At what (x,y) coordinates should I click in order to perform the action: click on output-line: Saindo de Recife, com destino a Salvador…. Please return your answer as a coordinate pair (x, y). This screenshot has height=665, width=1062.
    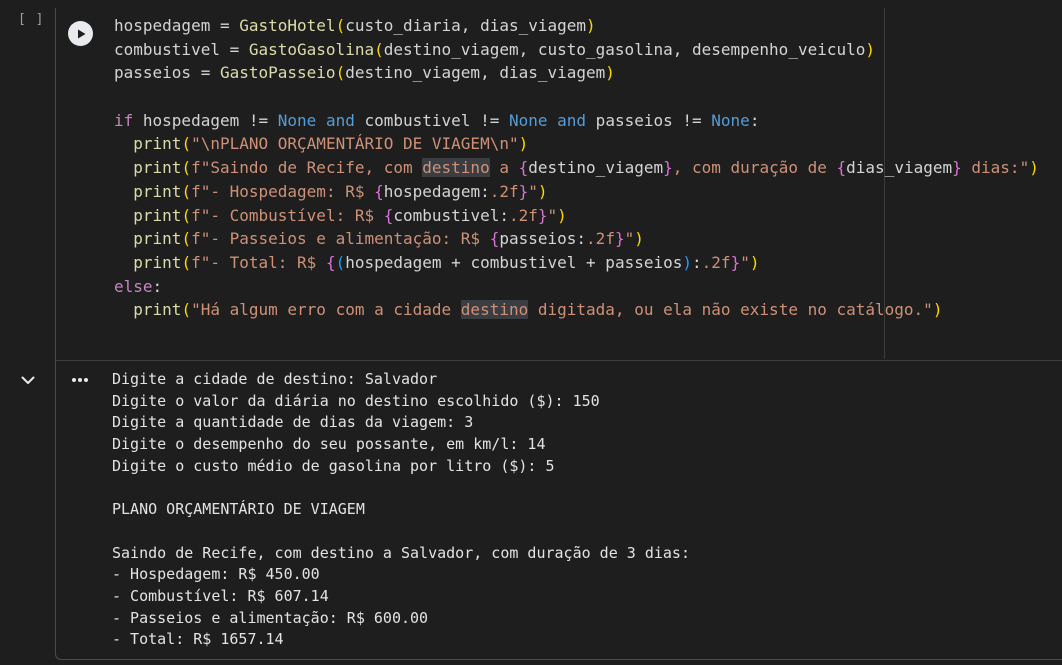
    Looking at the image, I should click on (401, 552).